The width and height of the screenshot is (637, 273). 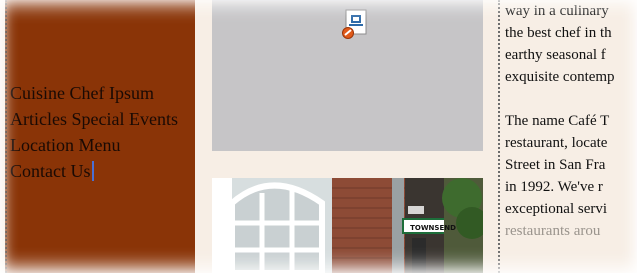 What do you see at coordinates (99, 145) in the screenshot?
I see `nav-link-menu: Menu` at bounding box center [99, 145].